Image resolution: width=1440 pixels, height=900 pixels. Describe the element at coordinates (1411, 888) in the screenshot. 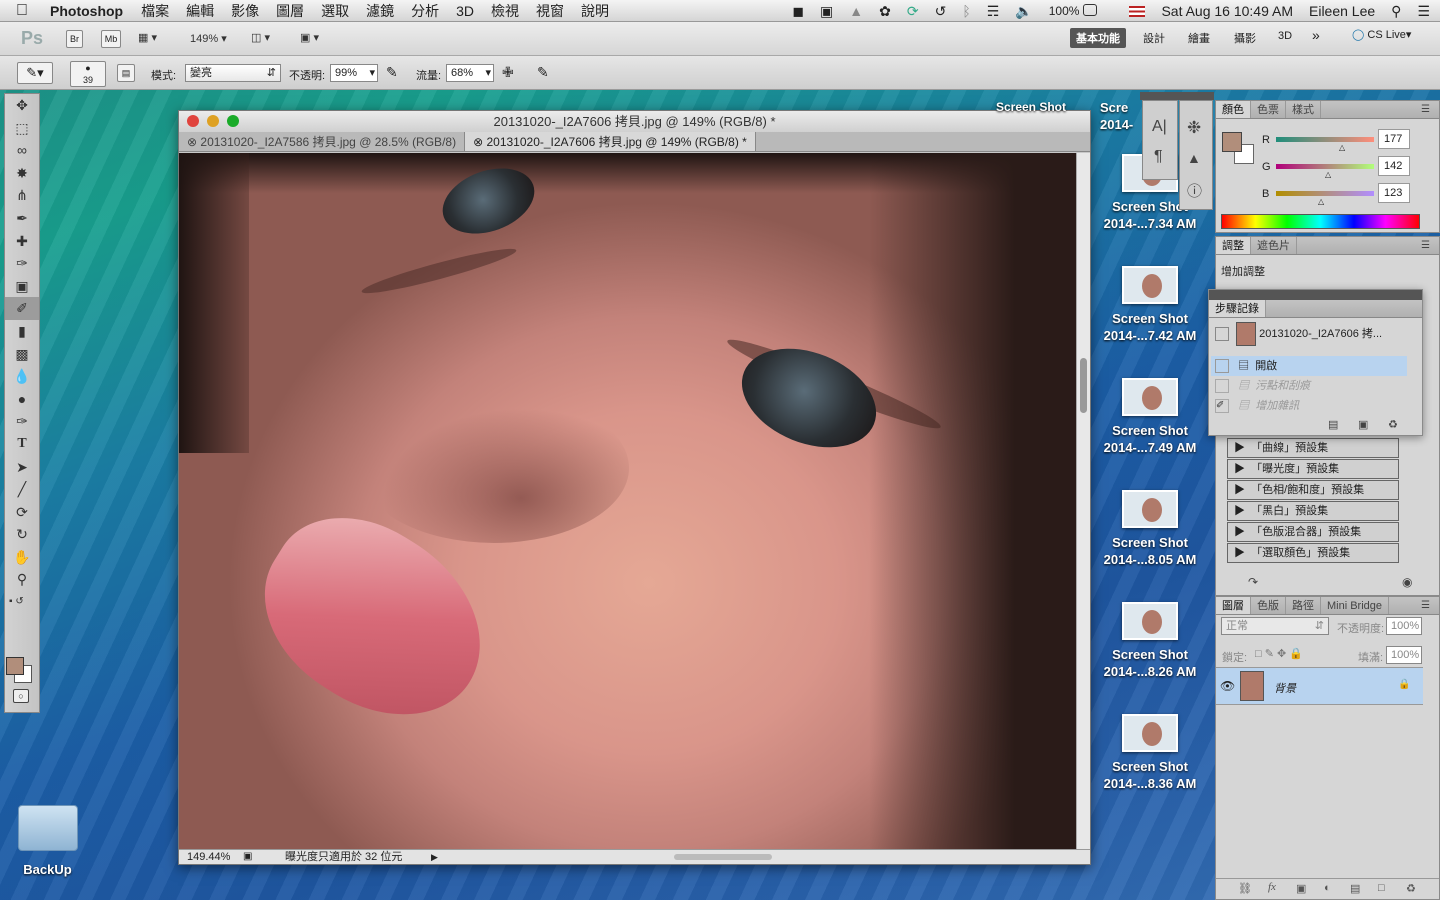

I see `delete-layer-icon: ♻` at that location.